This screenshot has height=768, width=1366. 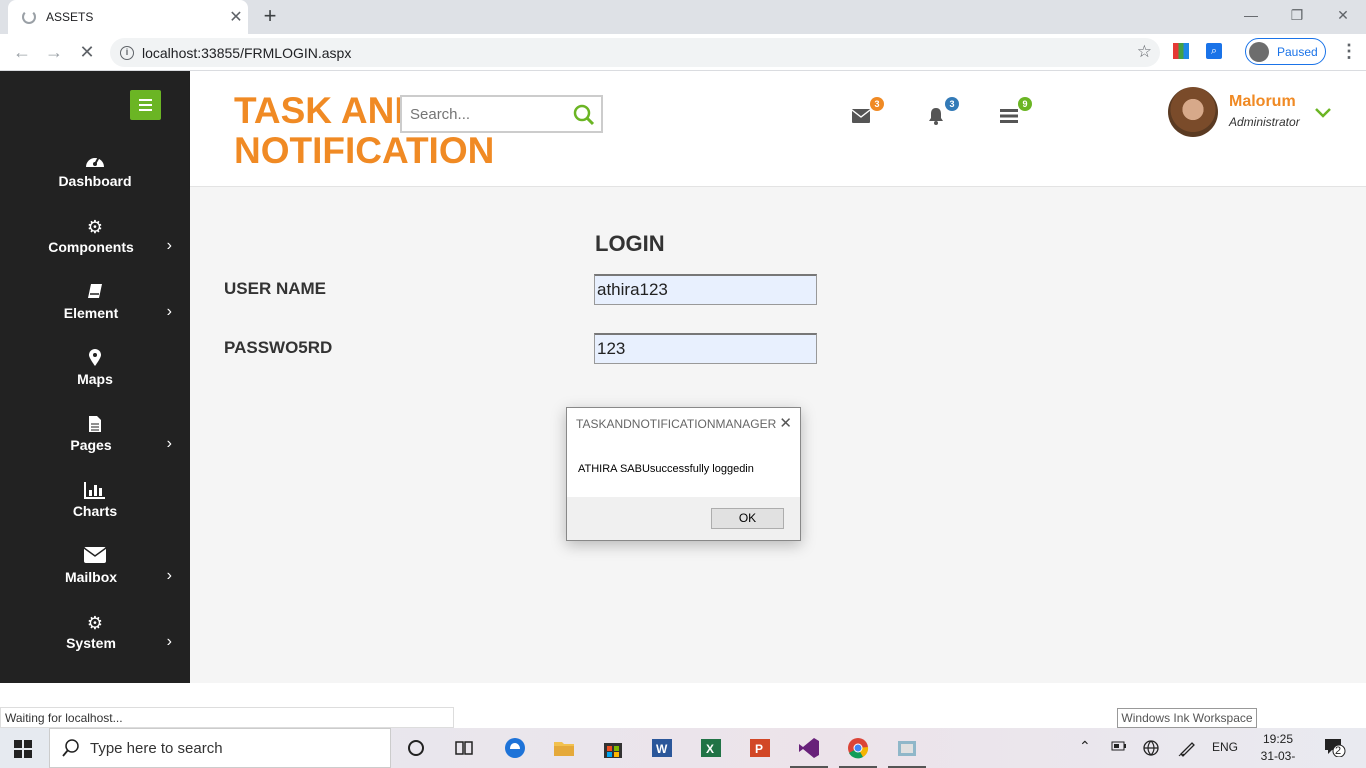 I want to click on search-icon, so click(x=584, y=117).